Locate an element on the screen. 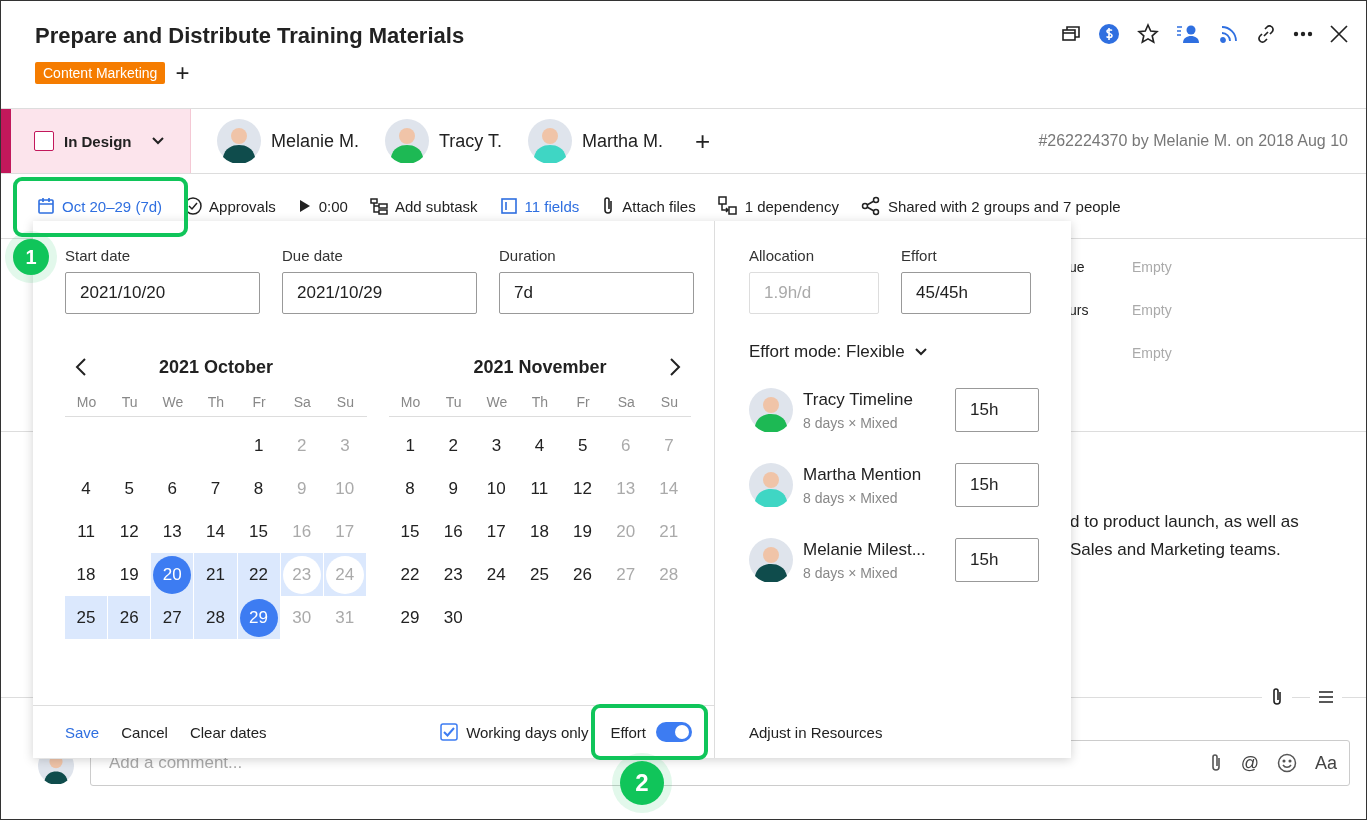 The height and width of the screenshot is (820, 1367). field-label: Allocation is located at coordinates (782, 255).